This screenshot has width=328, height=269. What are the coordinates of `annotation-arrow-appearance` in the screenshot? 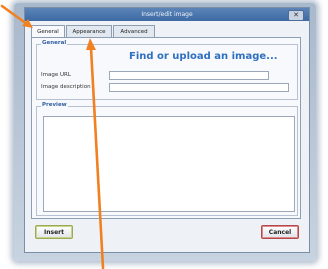 It's located at (95, 153).